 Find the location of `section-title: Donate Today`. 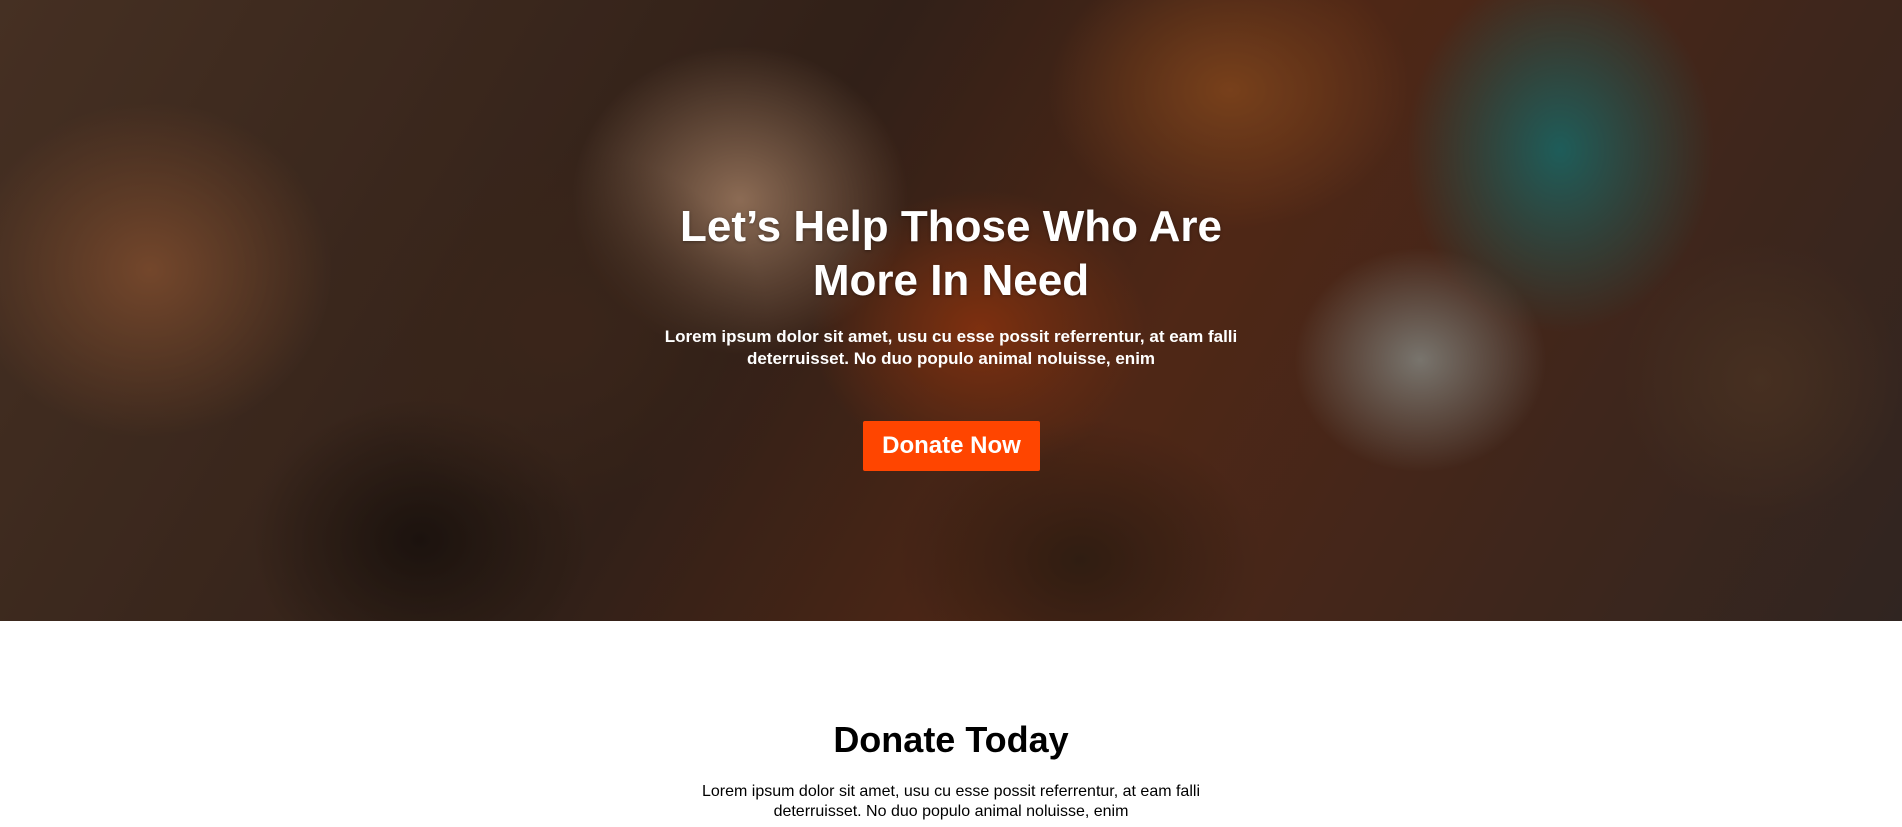

section-title: Donate Today is located at coordinates (951, 739).